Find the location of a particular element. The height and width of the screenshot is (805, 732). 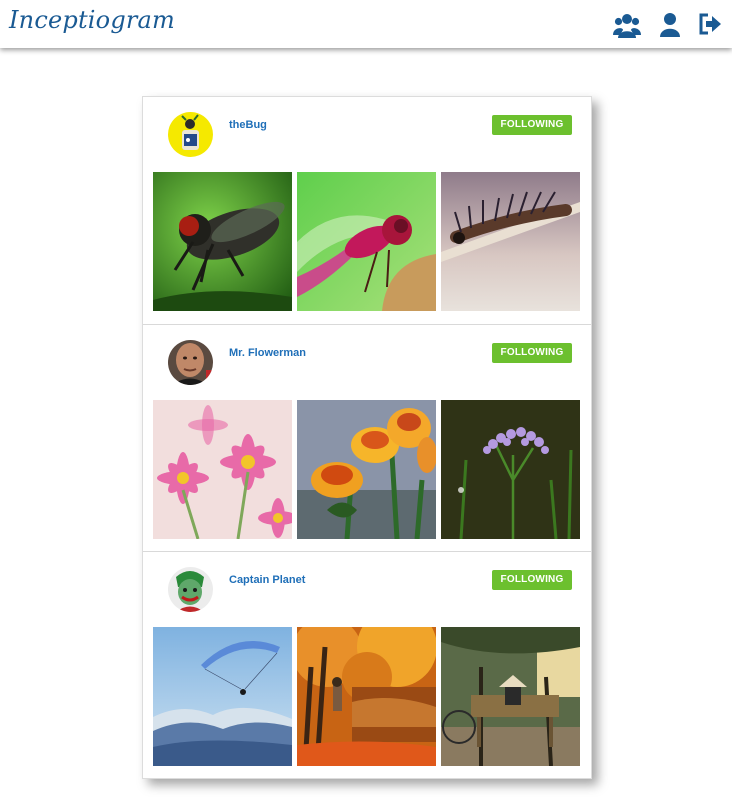

autumn-park-photo is located at coordinates (366, 696).